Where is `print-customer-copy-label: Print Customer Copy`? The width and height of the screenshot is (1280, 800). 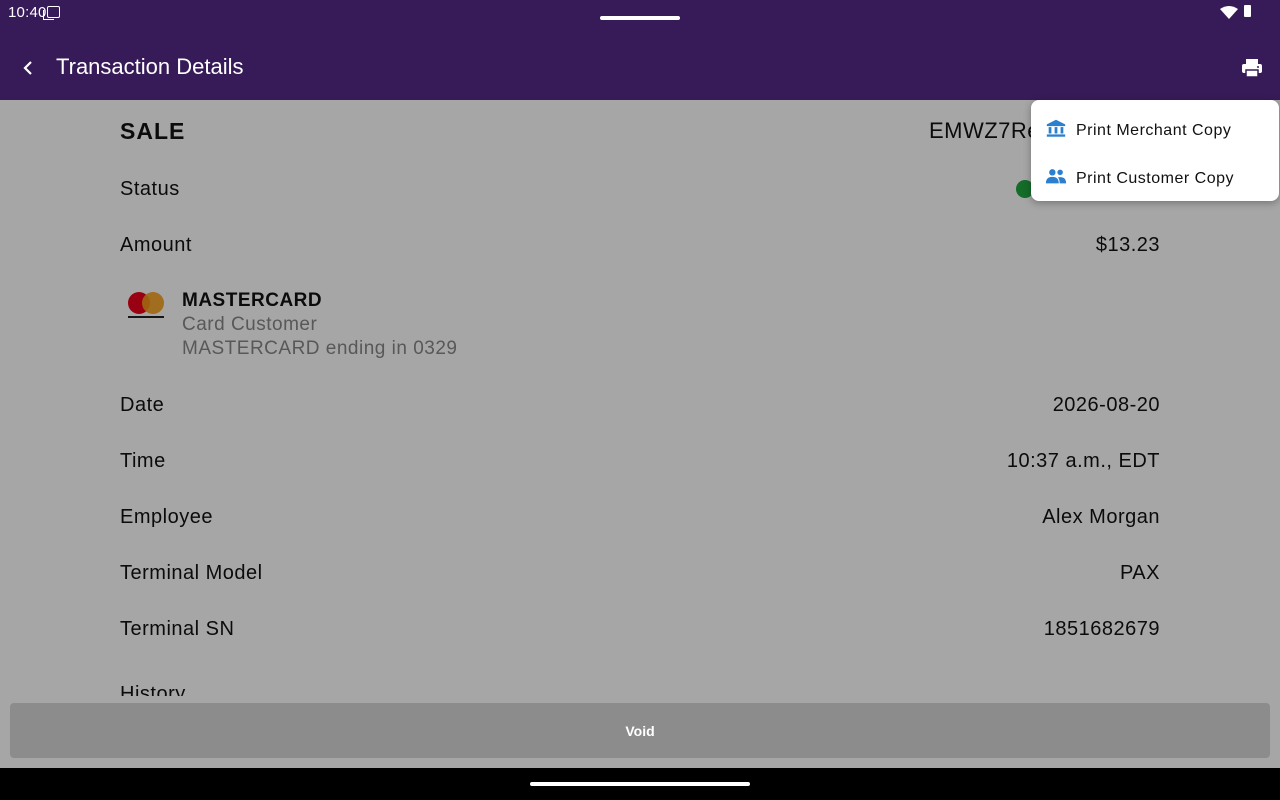
print-customer-copy-label: Print Customer Copy is located at coordinates (1155, 178).